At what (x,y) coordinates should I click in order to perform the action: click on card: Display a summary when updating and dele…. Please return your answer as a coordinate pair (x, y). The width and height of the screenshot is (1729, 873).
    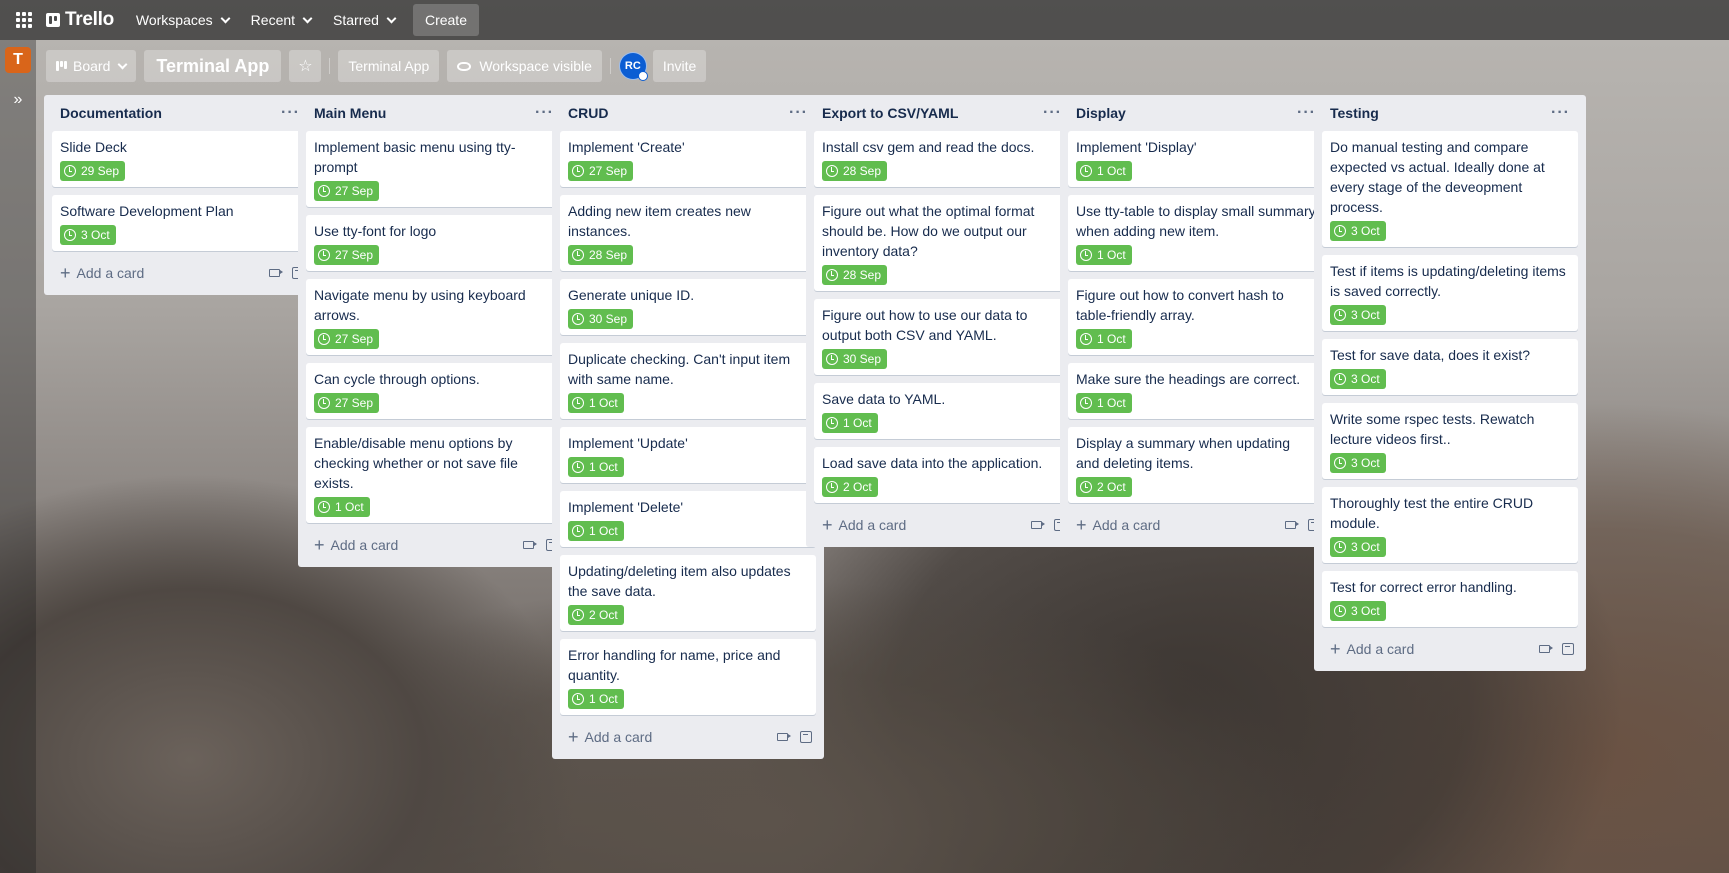
    Looking at the image, I should click on (1196, 465).